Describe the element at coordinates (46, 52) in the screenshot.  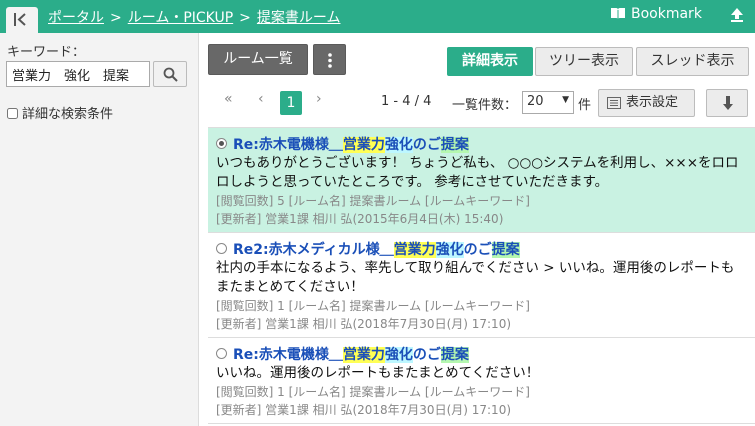
I see `keyword-label: キーワード：` at that location.